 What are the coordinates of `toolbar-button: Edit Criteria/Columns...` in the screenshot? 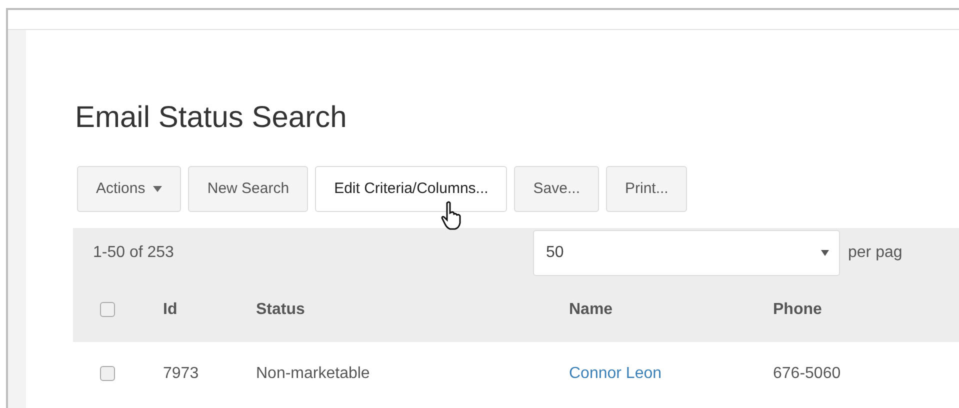 It's located at (411, 189).